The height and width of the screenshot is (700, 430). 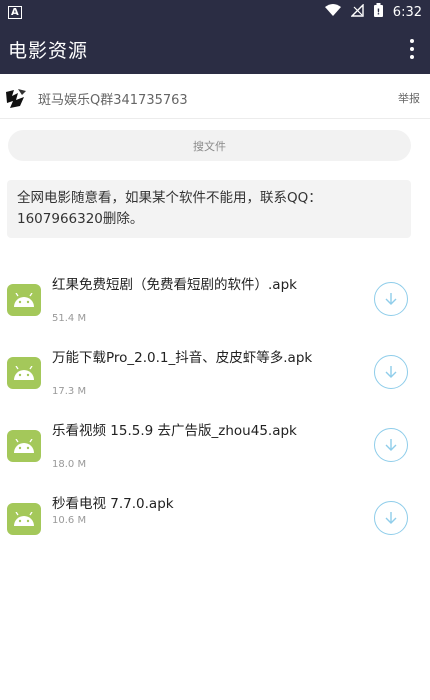 I want to click on notice-text: 全网电影随意看，如果某个软件不能用，联系QQ：1607966320删除。, so click(x=209, y=209).